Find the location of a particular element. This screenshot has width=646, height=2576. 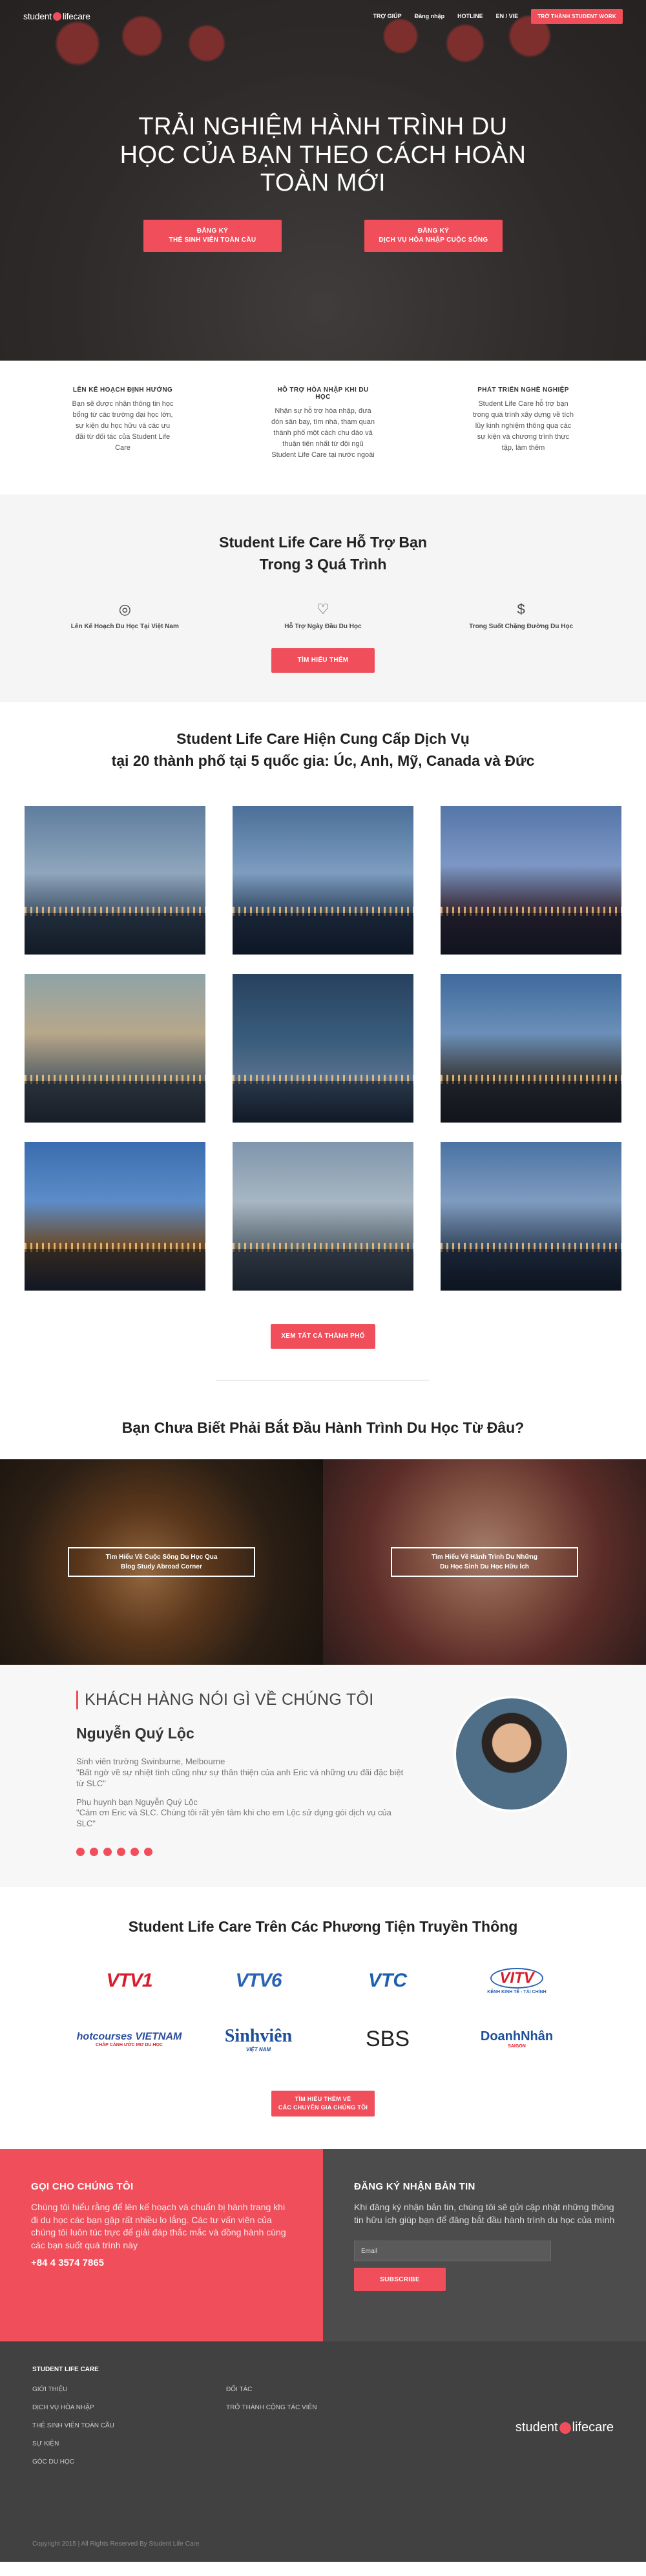

nav-link-help: TRỢ GIÚP is located at coordinates (387, 16).